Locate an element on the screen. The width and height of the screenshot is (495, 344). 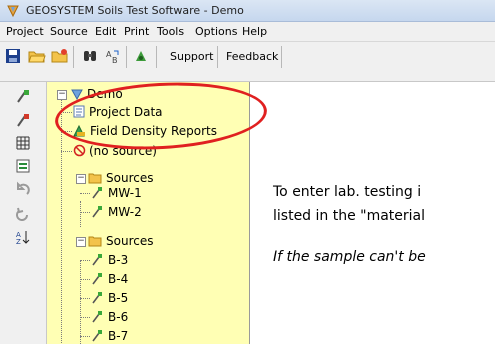
binoculars-icon is located at coordinates (90, 56).